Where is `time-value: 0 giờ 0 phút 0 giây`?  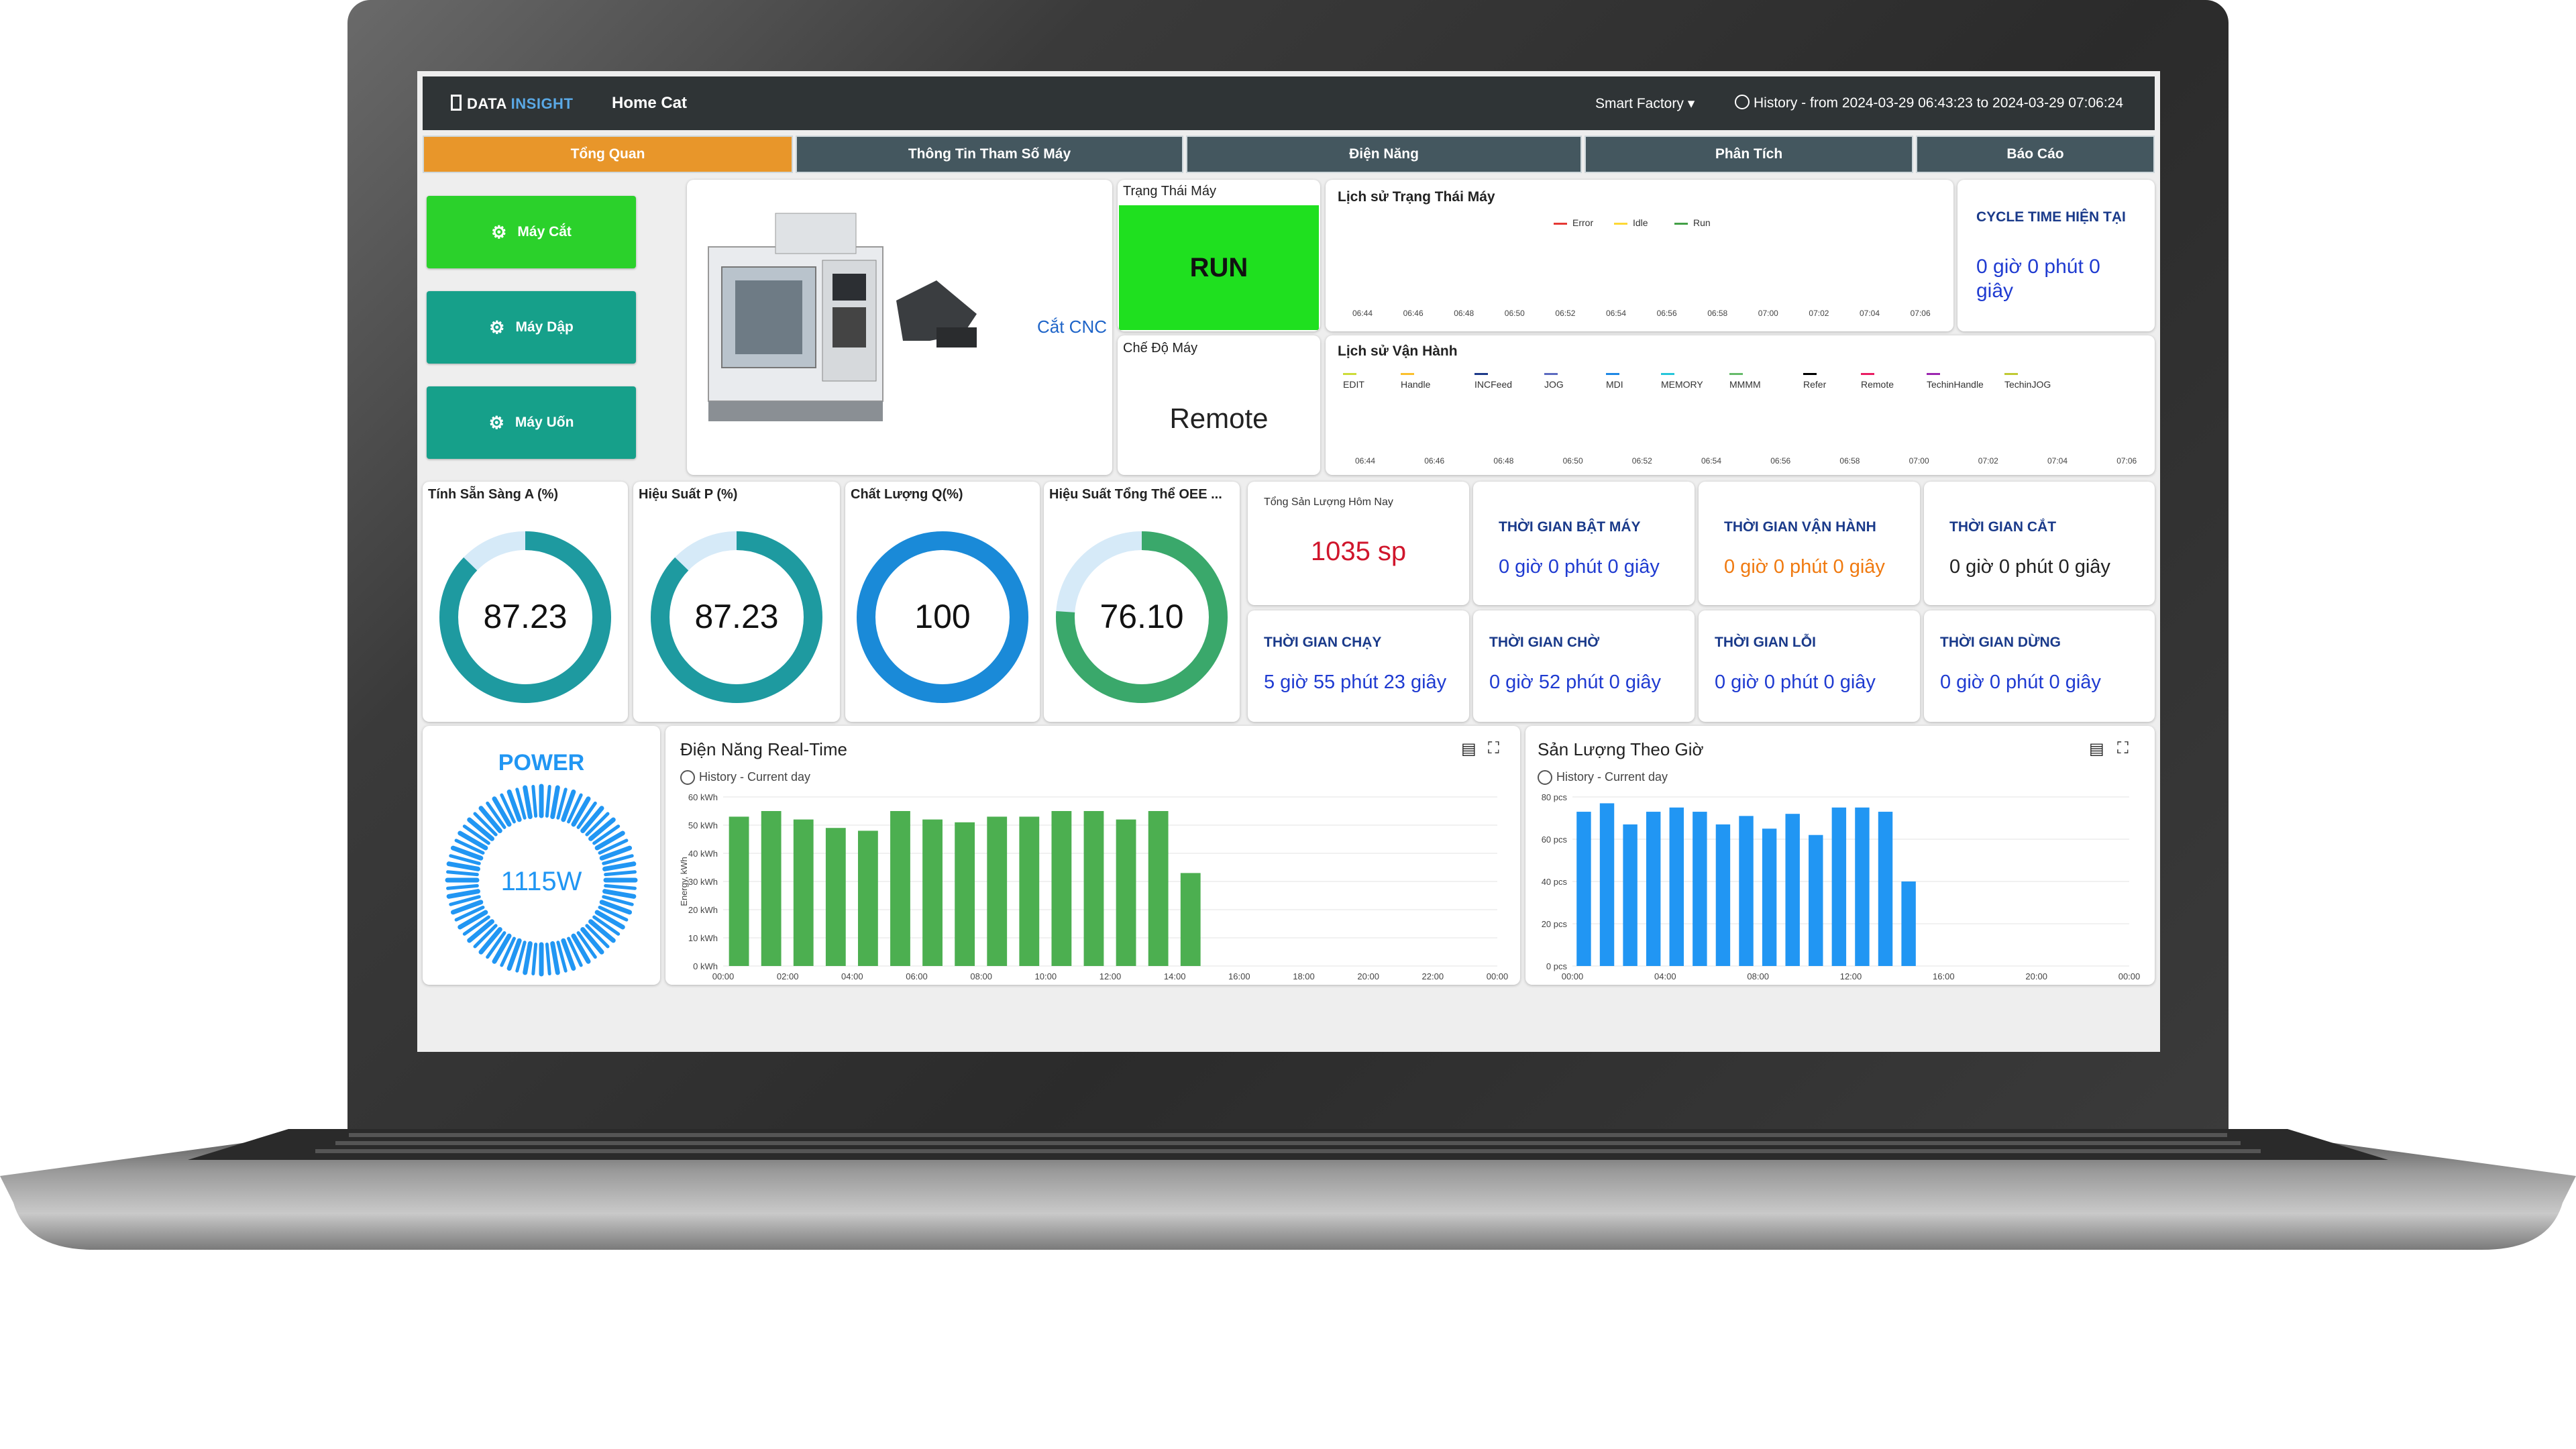
time-value: 0 giờ 0 phút 0 giây is located at coordinates (1795, 682).